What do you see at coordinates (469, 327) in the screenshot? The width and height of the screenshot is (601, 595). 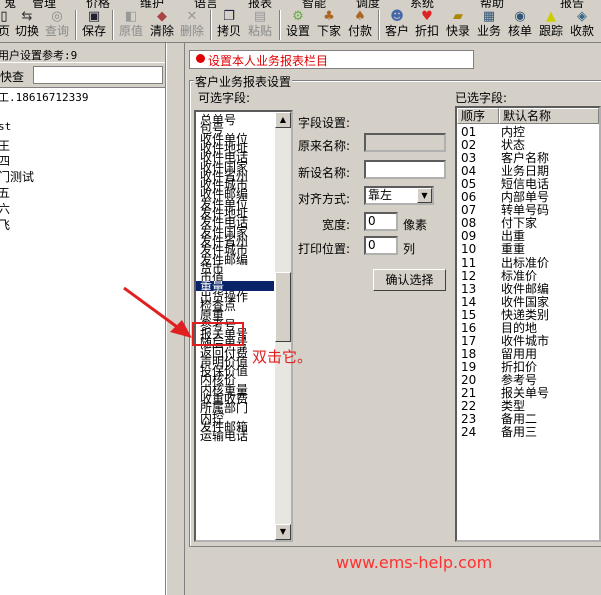 I see `row-order: 16` at bounding box center [469, 327].